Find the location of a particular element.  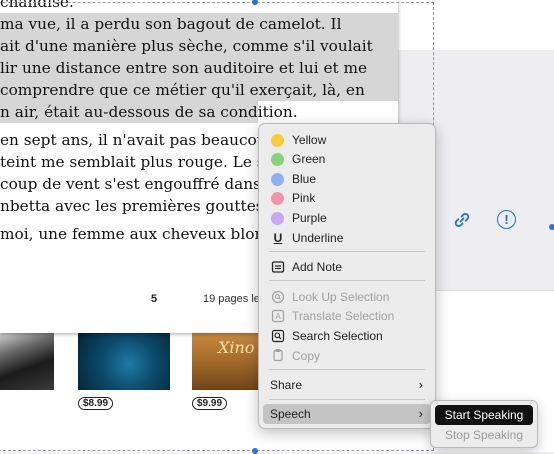

menu-item-pink: Pink is located at coordinates (347, 198).